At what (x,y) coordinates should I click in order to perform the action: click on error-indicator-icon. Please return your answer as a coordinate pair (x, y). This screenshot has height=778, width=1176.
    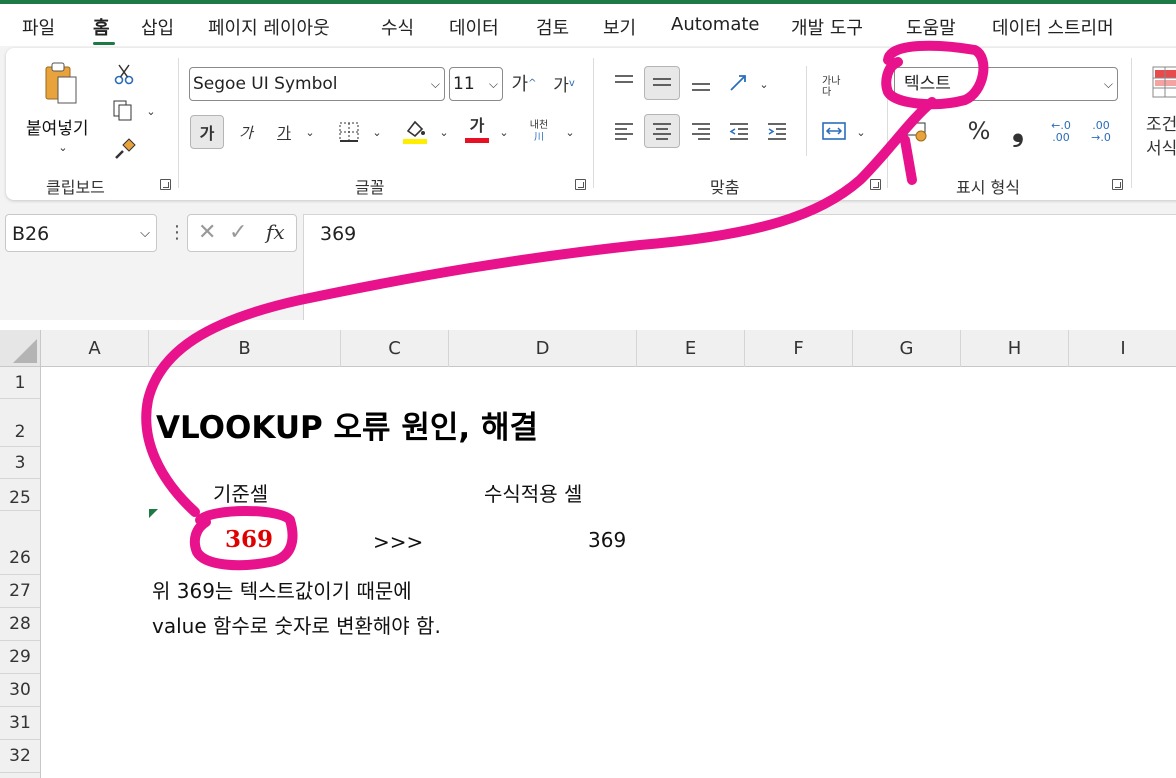
    Looking at the image, I should click on (153, 513).